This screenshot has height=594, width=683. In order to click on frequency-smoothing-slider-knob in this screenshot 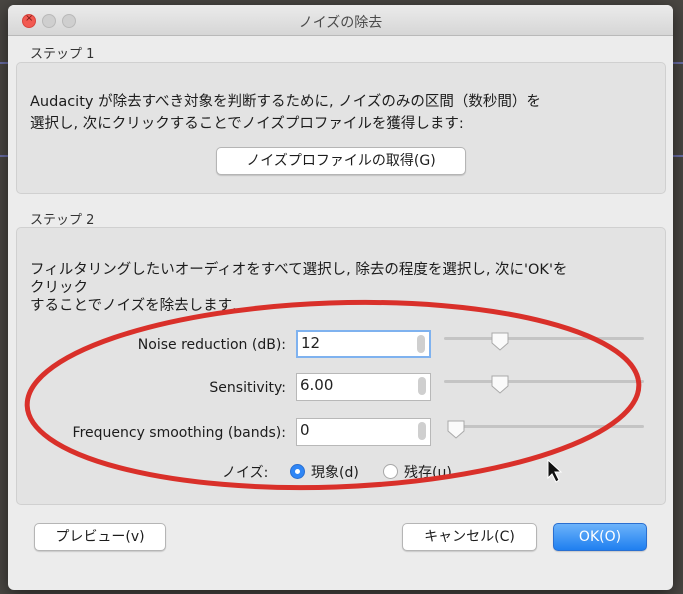, I will do `click(456, 429)`.